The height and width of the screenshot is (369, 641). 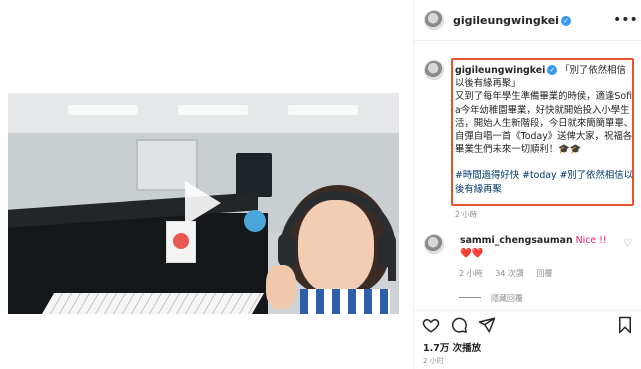 What do you see at coordinates (434, 20) in the screenshot?
I see `header-avatar` at bounding box center [434, 20].